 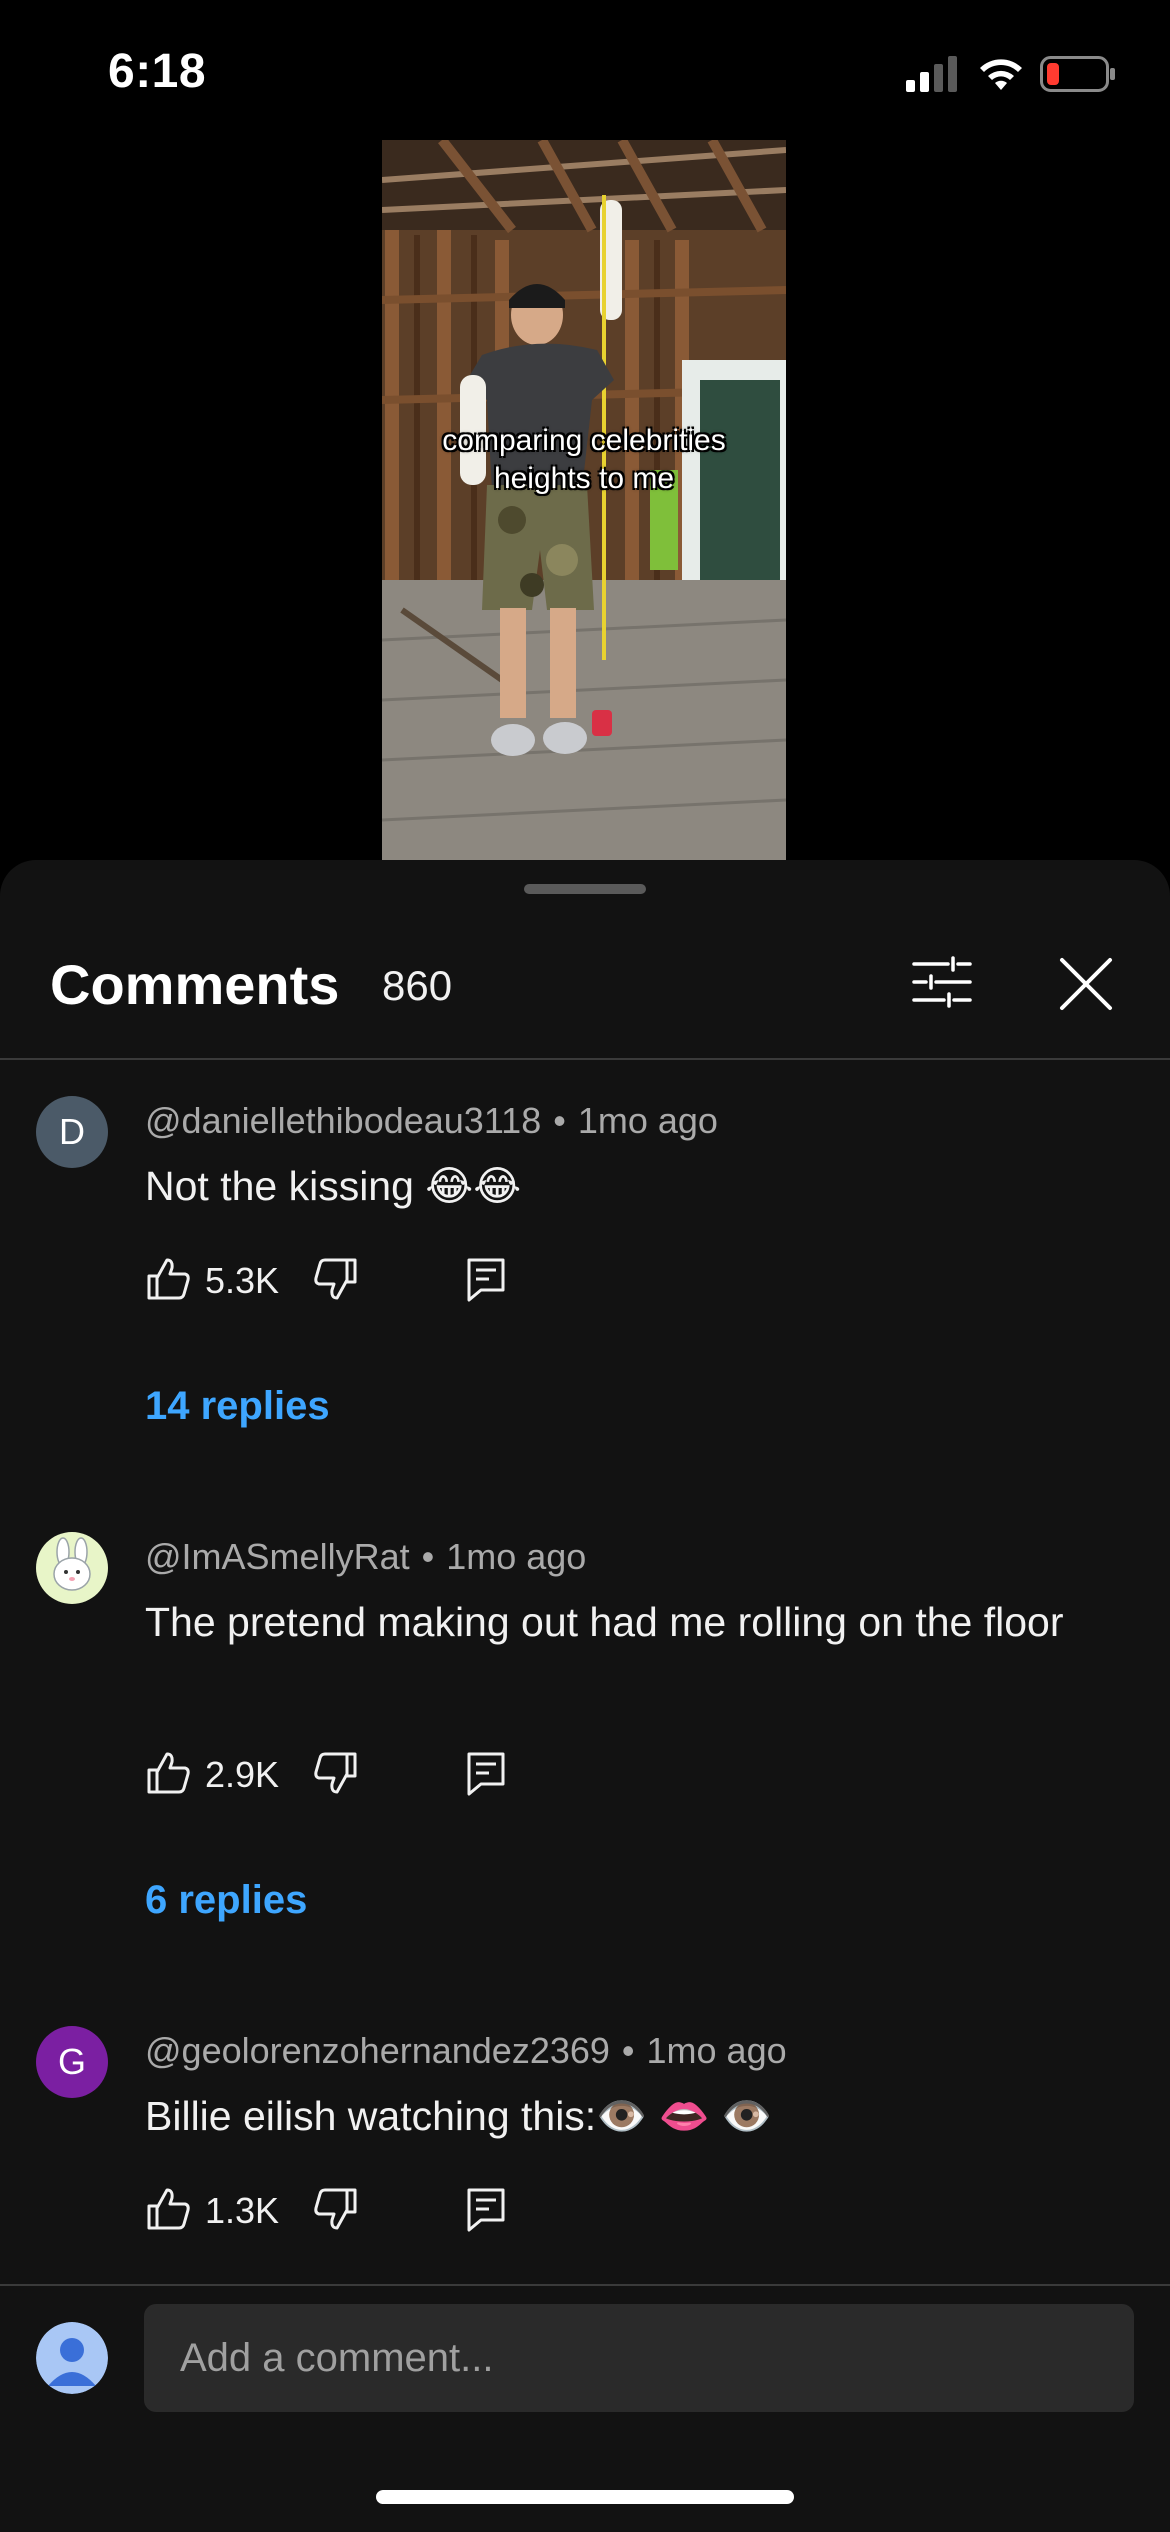 What do you see at coordinates (639, 2358) in the screenshot?
I see `add-comment-input` at bounding box center [639, 2358].